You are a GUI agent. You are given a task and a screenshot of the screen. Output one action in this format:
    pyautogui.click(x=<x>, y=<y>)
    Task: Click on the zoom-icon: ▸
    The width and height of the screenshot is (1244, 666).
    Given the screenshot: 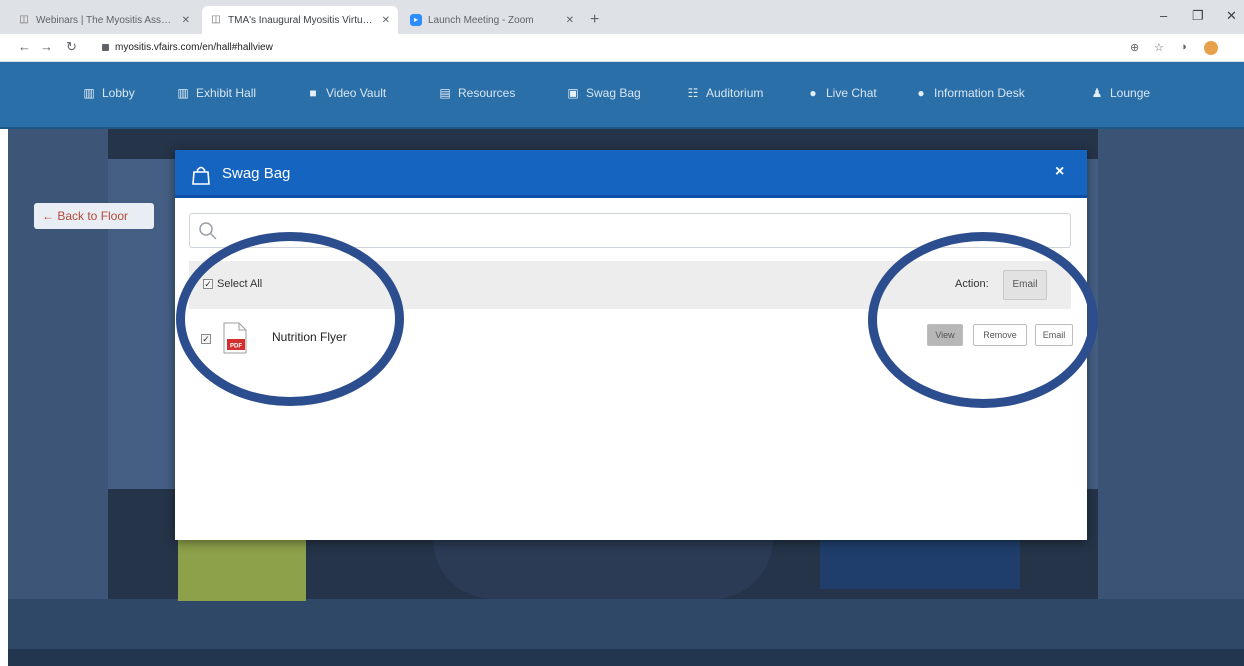 What is the action you would take?
    pyautogui.click(x=416, y=20)
    